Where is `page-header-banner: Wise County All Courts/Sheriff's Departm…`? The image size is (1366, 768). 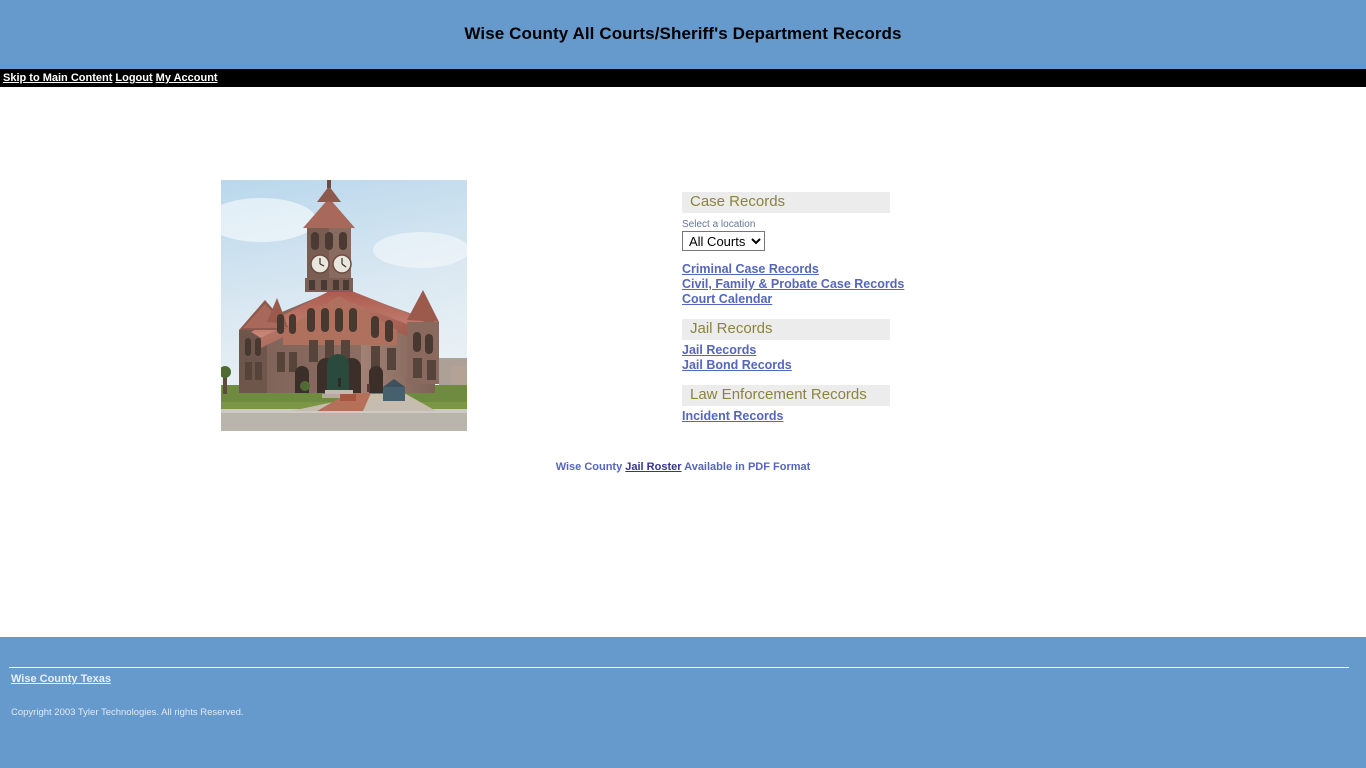
page-header-banner: Wise County All Courts/Sheriff's Departm… is located at coordinates (683, 34).